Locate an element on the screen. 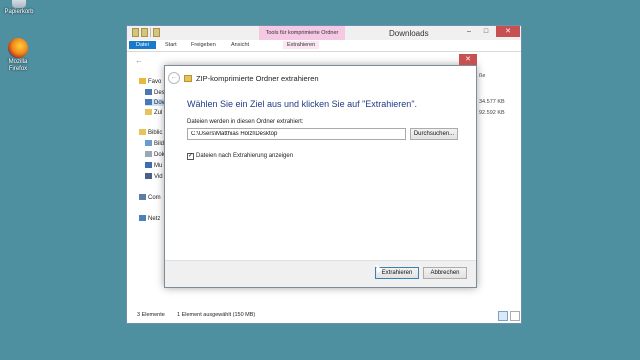 The image size is (640, 360). quick-access-toolbar is located at coordinates (146, 32).